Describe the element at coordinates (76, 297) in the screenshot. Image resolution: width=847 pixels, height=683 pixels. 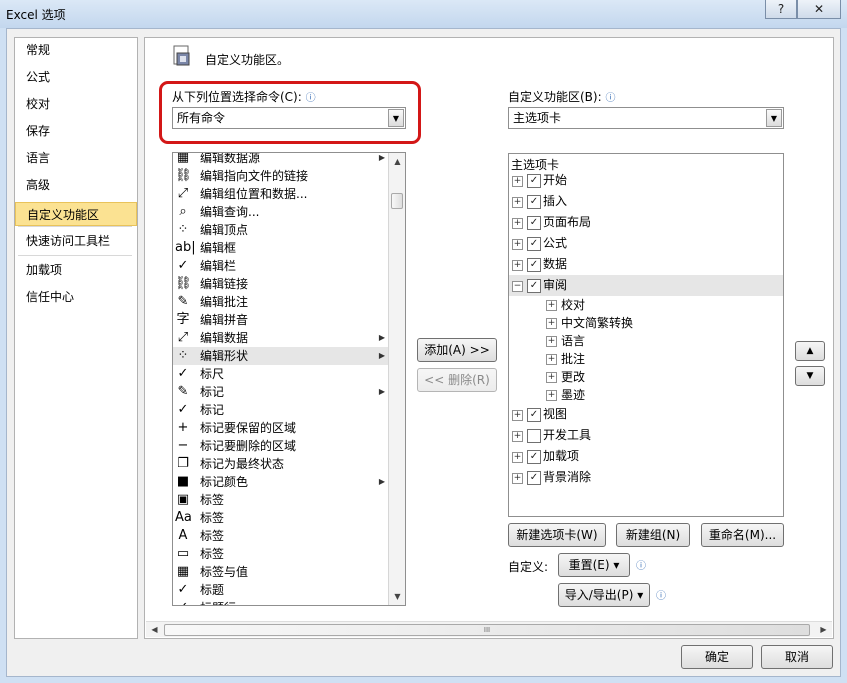
I see `nav-item: 信任中心` at that location.